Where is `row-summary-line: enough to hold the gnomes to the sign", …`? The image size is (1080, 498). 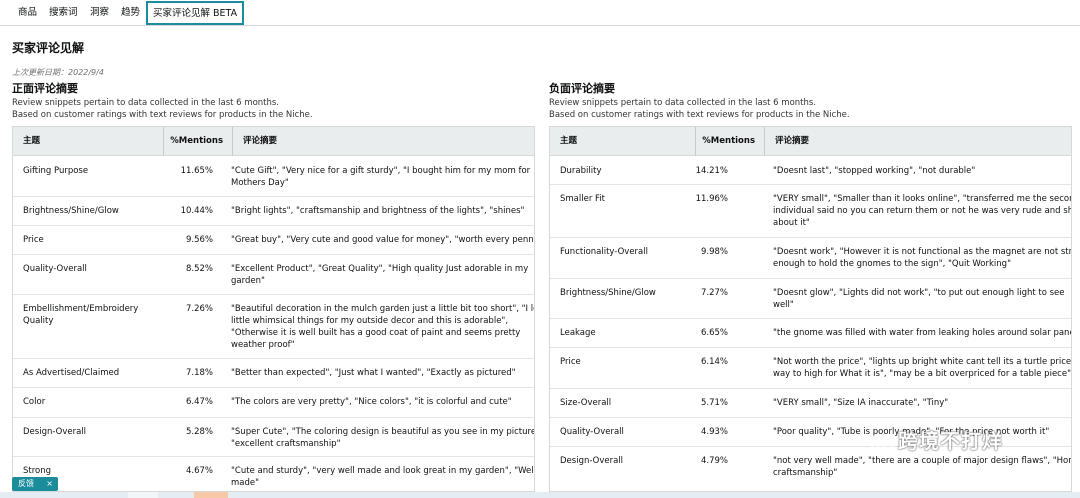
row-summary-line: enough to hold the gnomes to the sign", … is located at coordinates (892, 264).